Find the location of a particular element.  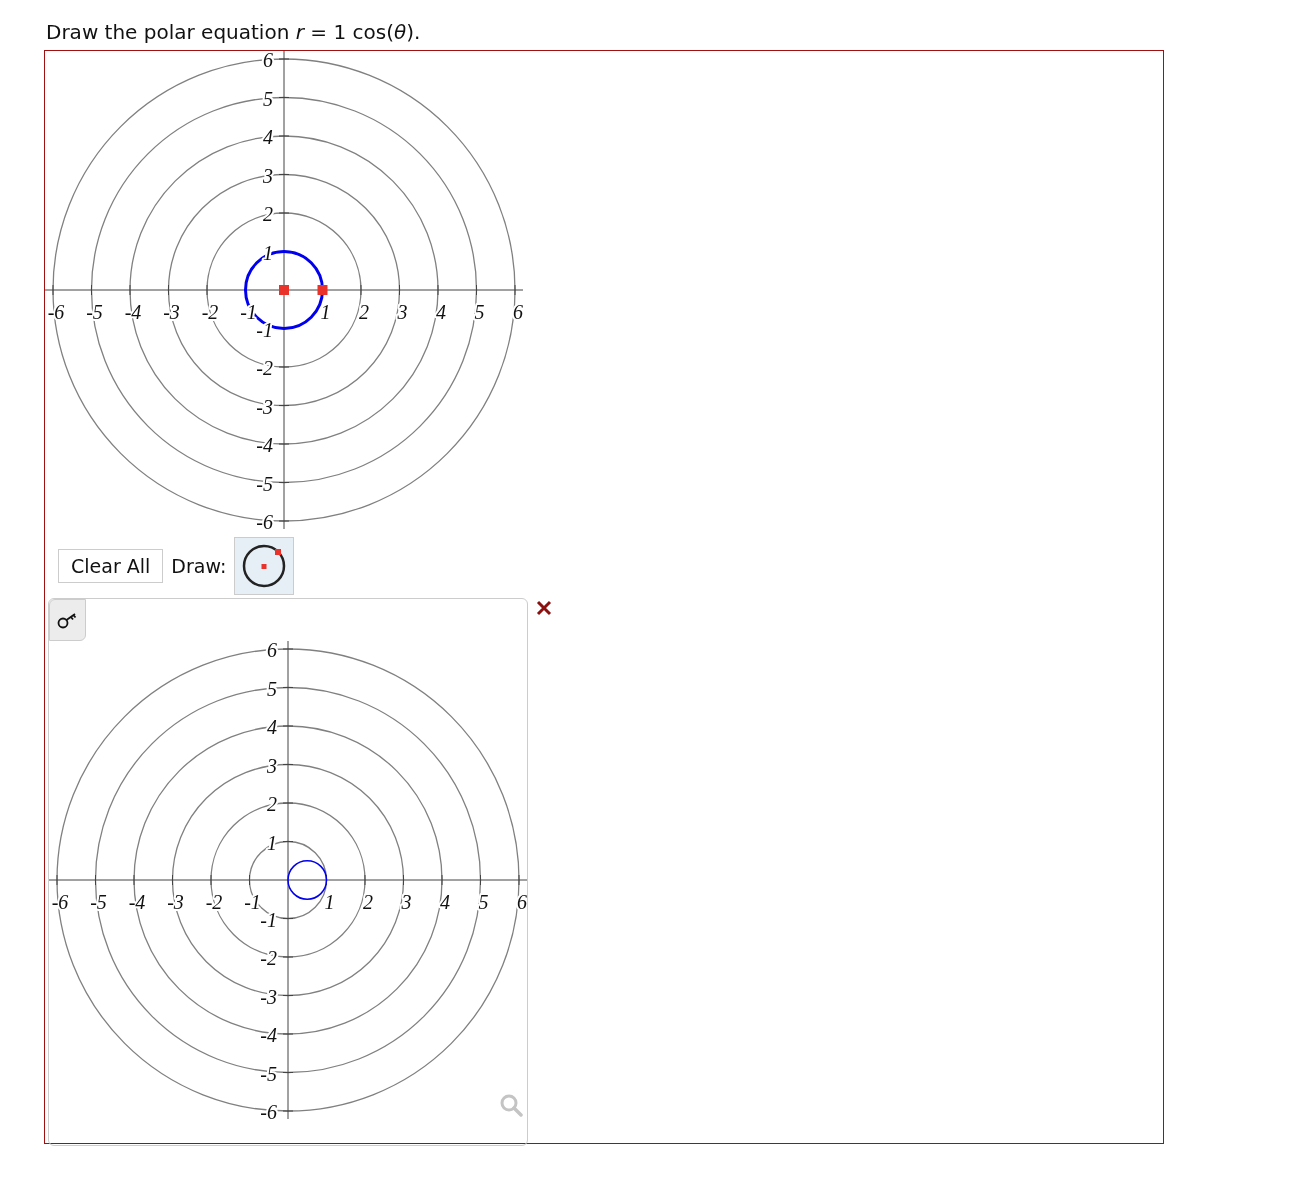

key-icon is located at coordinates (67, 620).